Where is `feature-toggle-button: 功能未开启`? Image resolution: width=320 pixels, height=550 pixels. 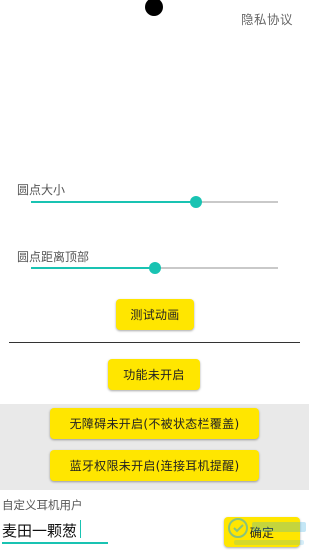
feature-toggle-button: 功能未开启 is located at coordinates (154, 374).